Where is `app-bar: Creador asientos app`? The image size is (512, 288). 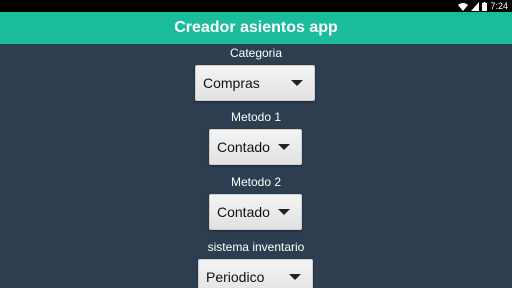
app-bar: Creador asientos app is located at coordinates (256, 28).